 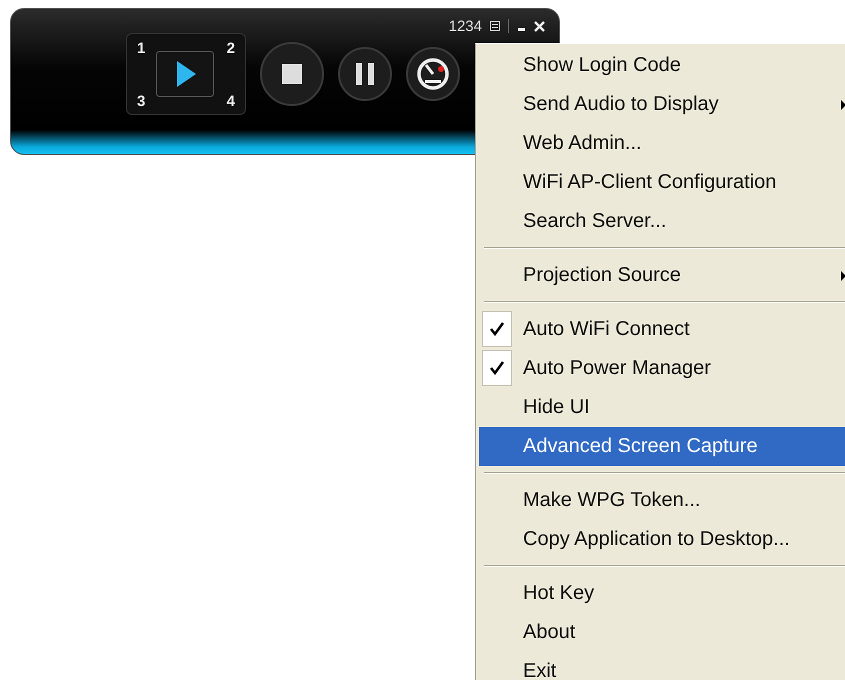 I want to click on menu-item-label: Exit, so click(x=539, y=670).